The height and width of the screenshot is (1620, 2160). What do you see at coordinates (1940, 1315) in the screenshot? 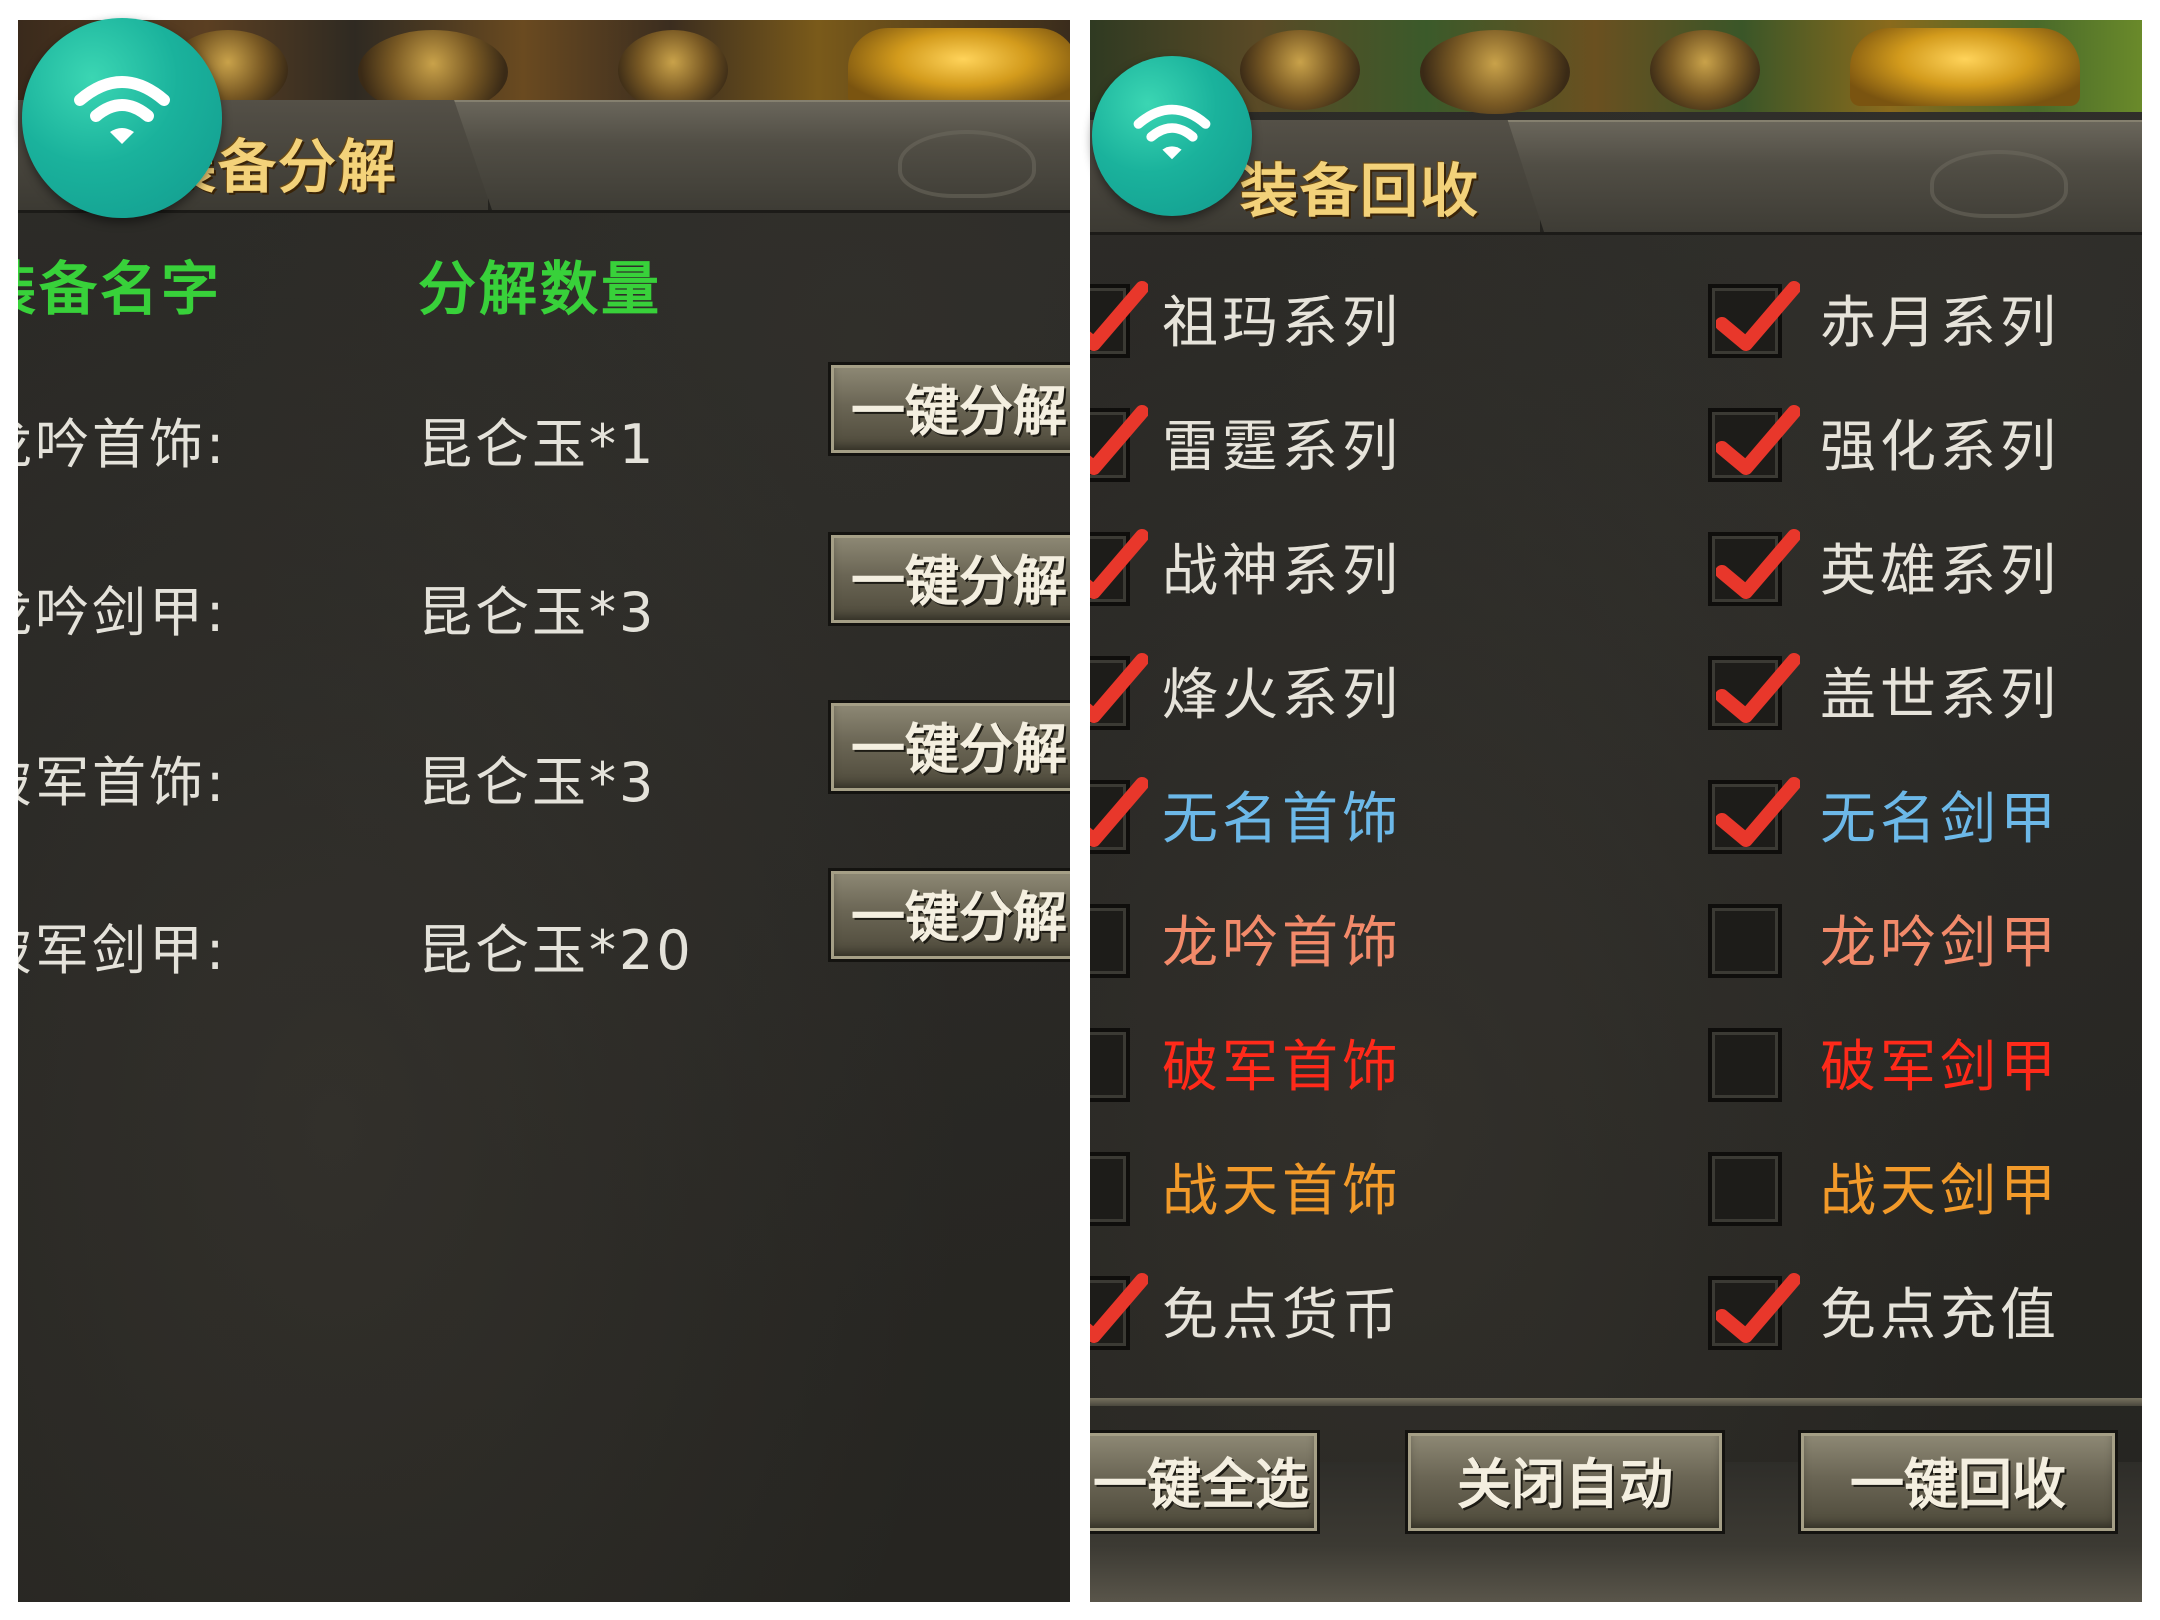
I see `option-label: 免点充值` at bounding box center [1940, 1315].